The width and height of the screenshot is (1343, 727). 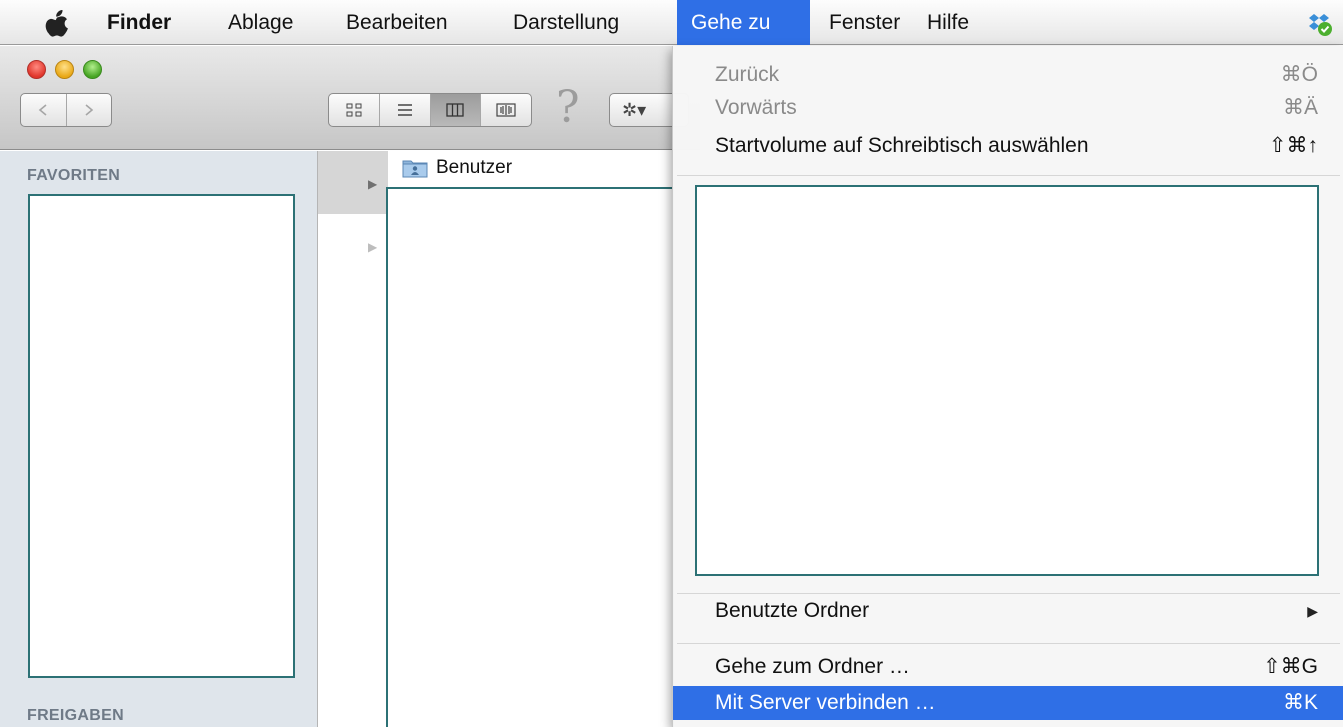 What do you see at coordinates (747, 74) in the screenshot?
I see `menu-item-back-label: Zurück` at bounding box center [747, 74].